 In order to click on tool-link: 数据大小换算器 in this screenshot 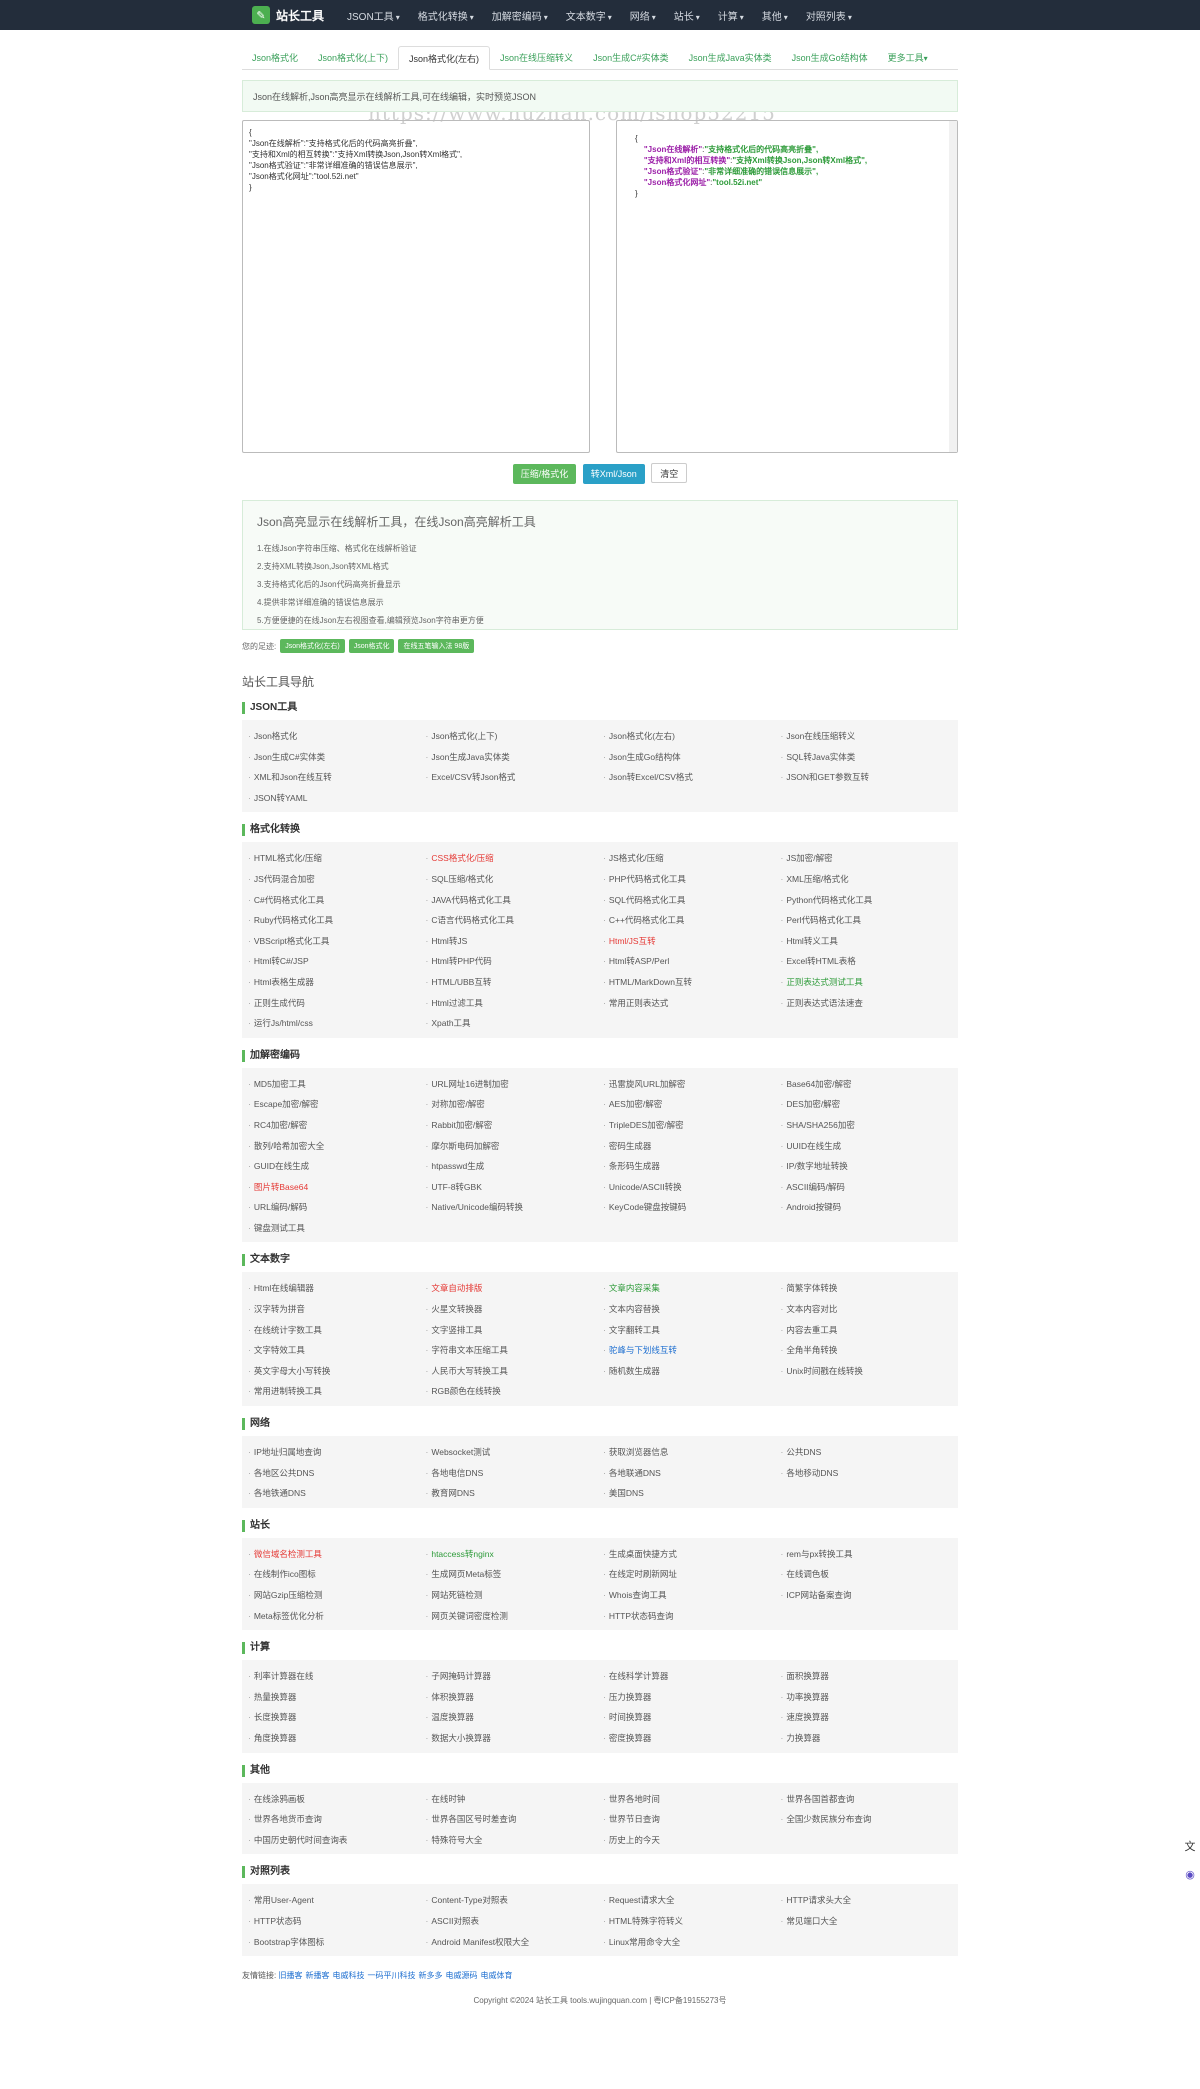, I will do `click(515, 1738)`.